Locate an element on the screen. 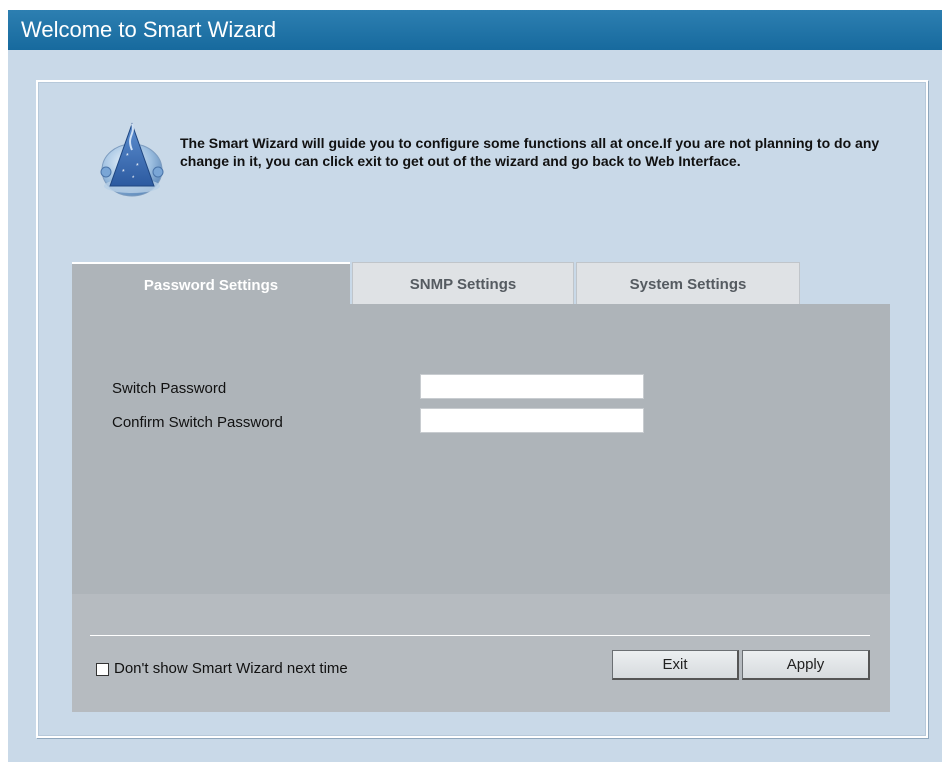 The width and height of the screenshot is (942, 762). window-title: Welcome to Smart Wizard is located at coordinates (475, 30).